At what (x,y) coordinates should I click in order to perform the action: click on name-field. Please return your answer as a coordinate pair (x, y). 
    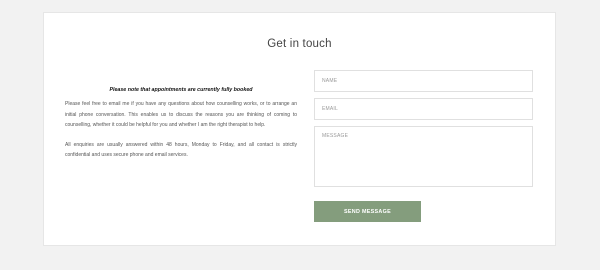
    Looking at the image, I should click on (423, 81).